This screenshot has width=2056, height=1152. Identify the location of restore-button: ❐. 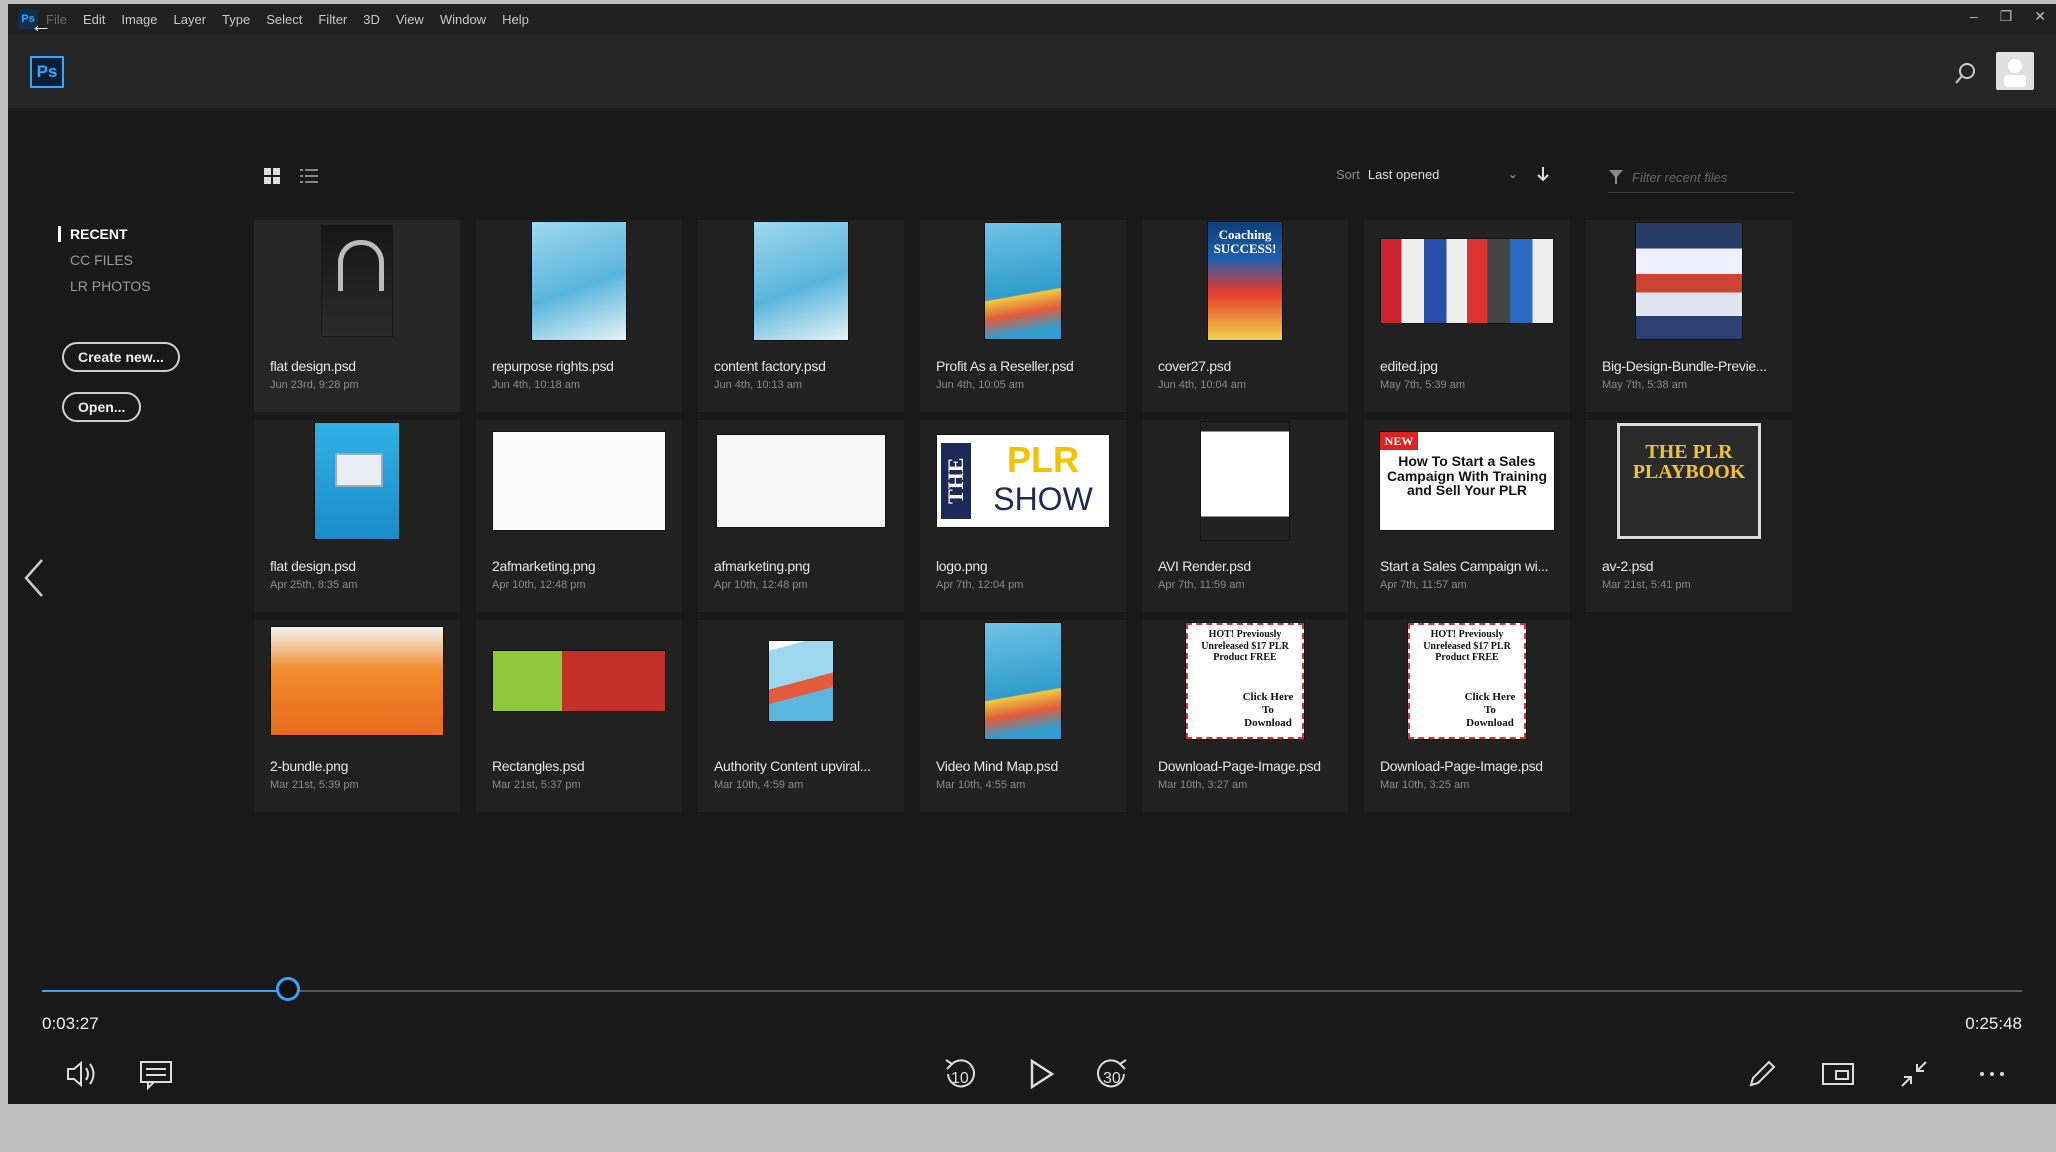
(2006, 16).